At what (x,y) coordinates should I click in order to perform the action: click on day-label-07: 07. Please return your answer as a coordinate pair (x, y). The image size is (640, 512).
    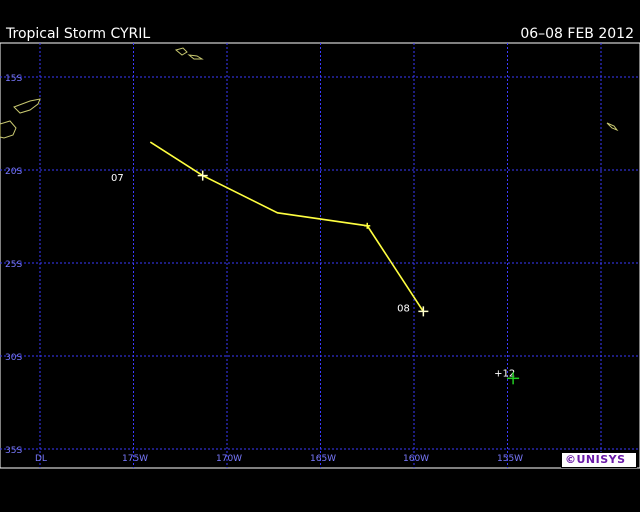
    Looking at the image, I should click on (117, 178).